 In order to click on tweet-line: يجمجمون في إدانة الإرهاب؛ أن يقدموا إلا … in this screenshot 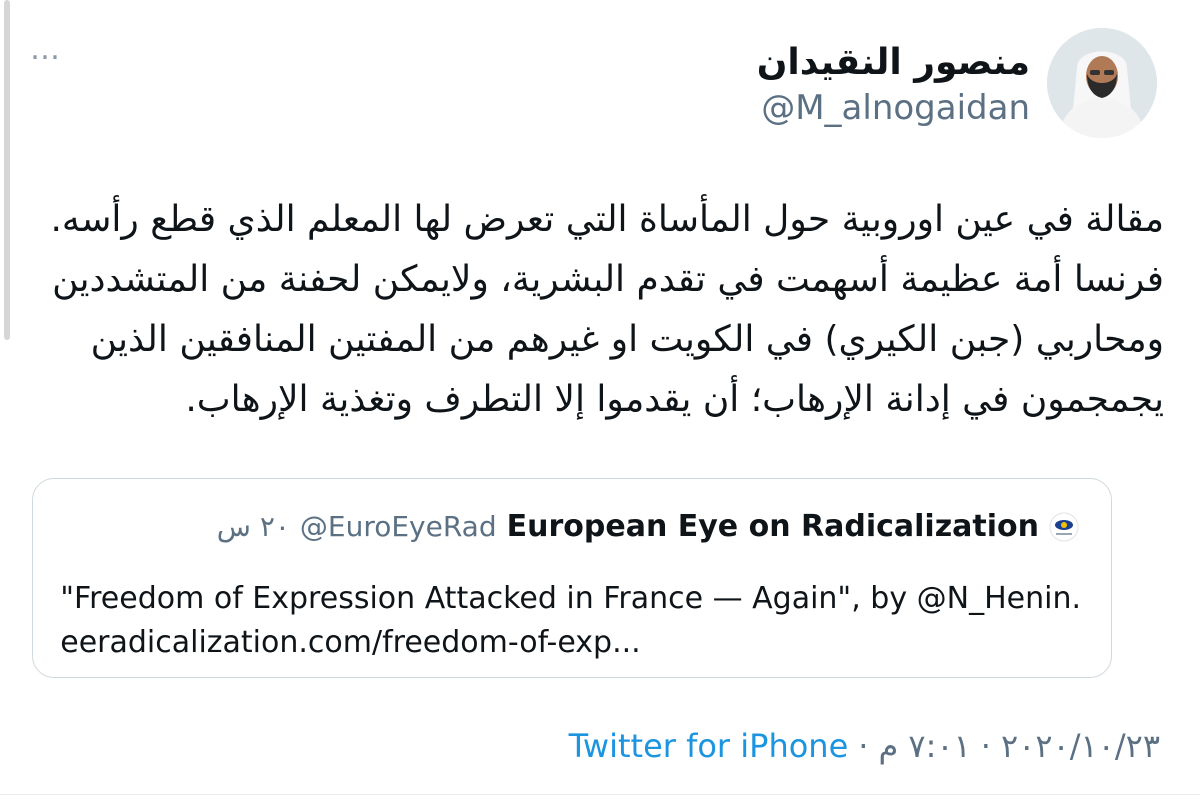, I will do `click(674, 399)`.